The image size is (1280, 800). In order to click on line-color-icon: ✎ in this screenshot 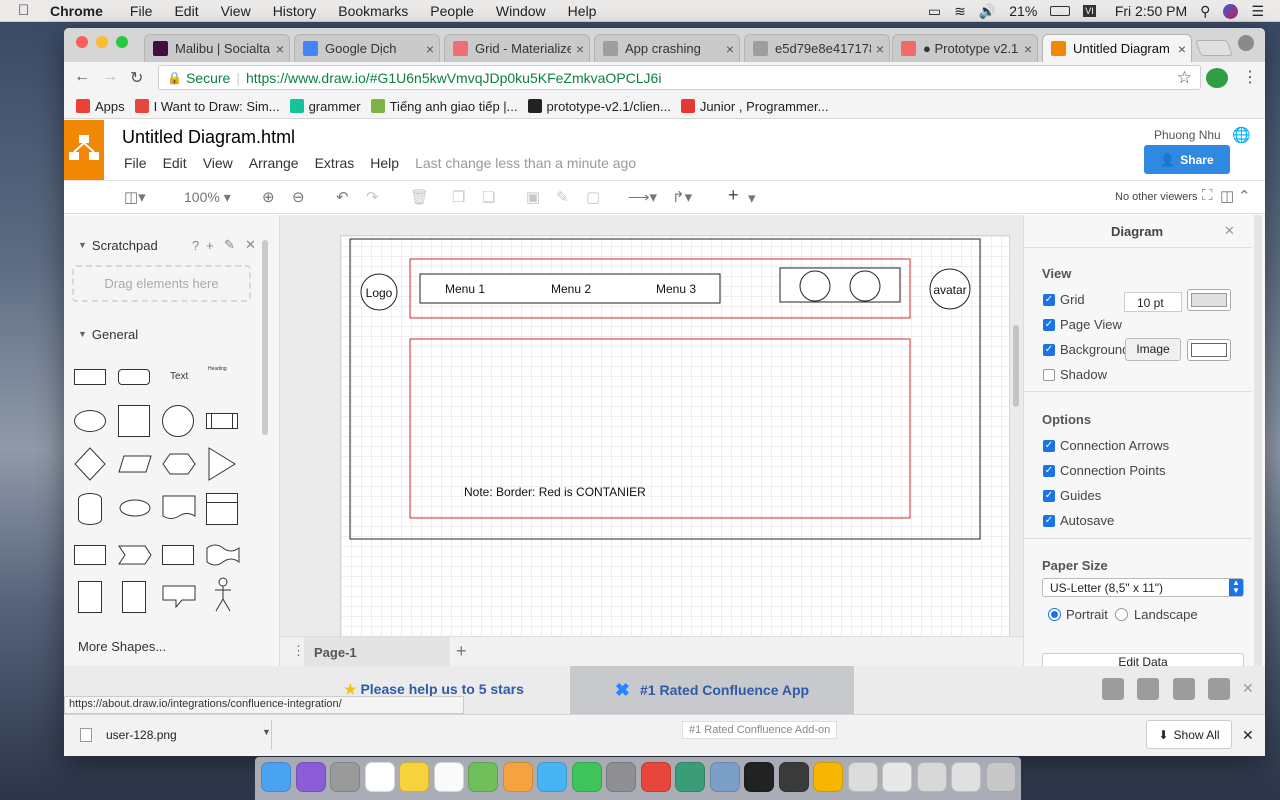, I will do `click(562, 197)`.